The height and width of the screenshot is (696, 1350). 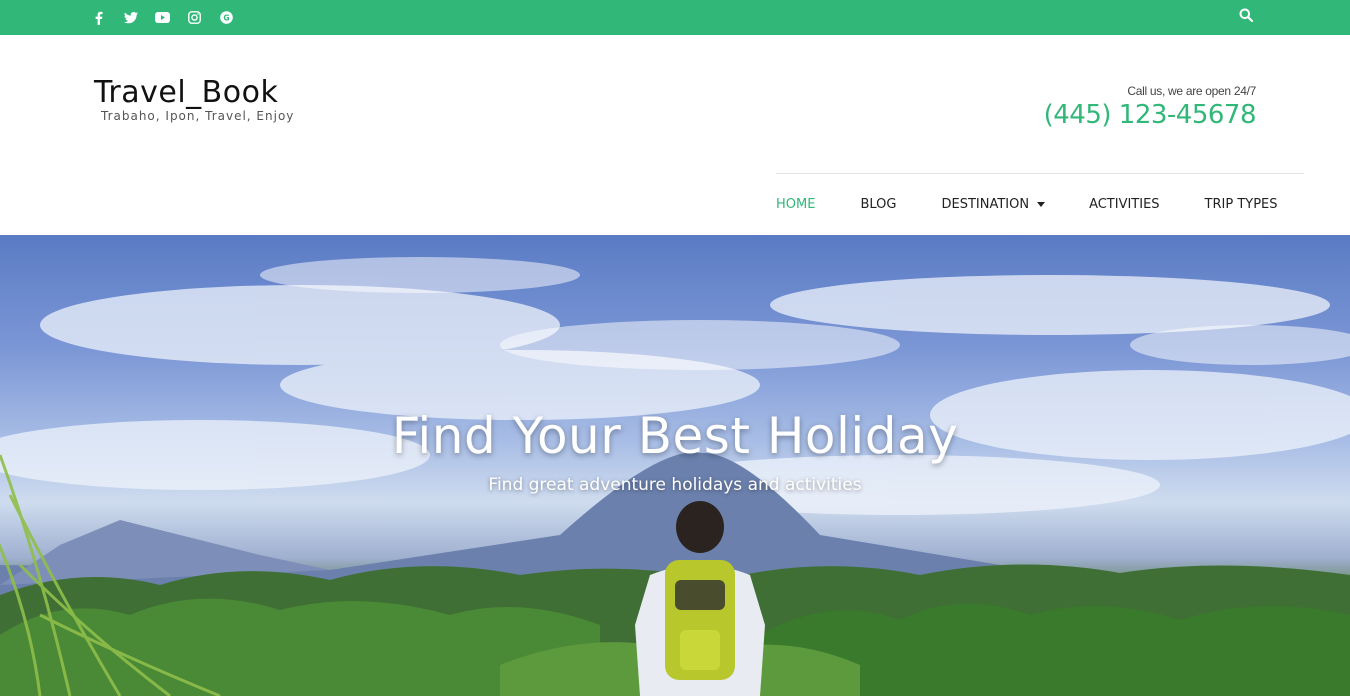 What do you see at coordinates (194, 17) in the screenshot?
I see `instagram-icon` at bounding box center [194, 17].